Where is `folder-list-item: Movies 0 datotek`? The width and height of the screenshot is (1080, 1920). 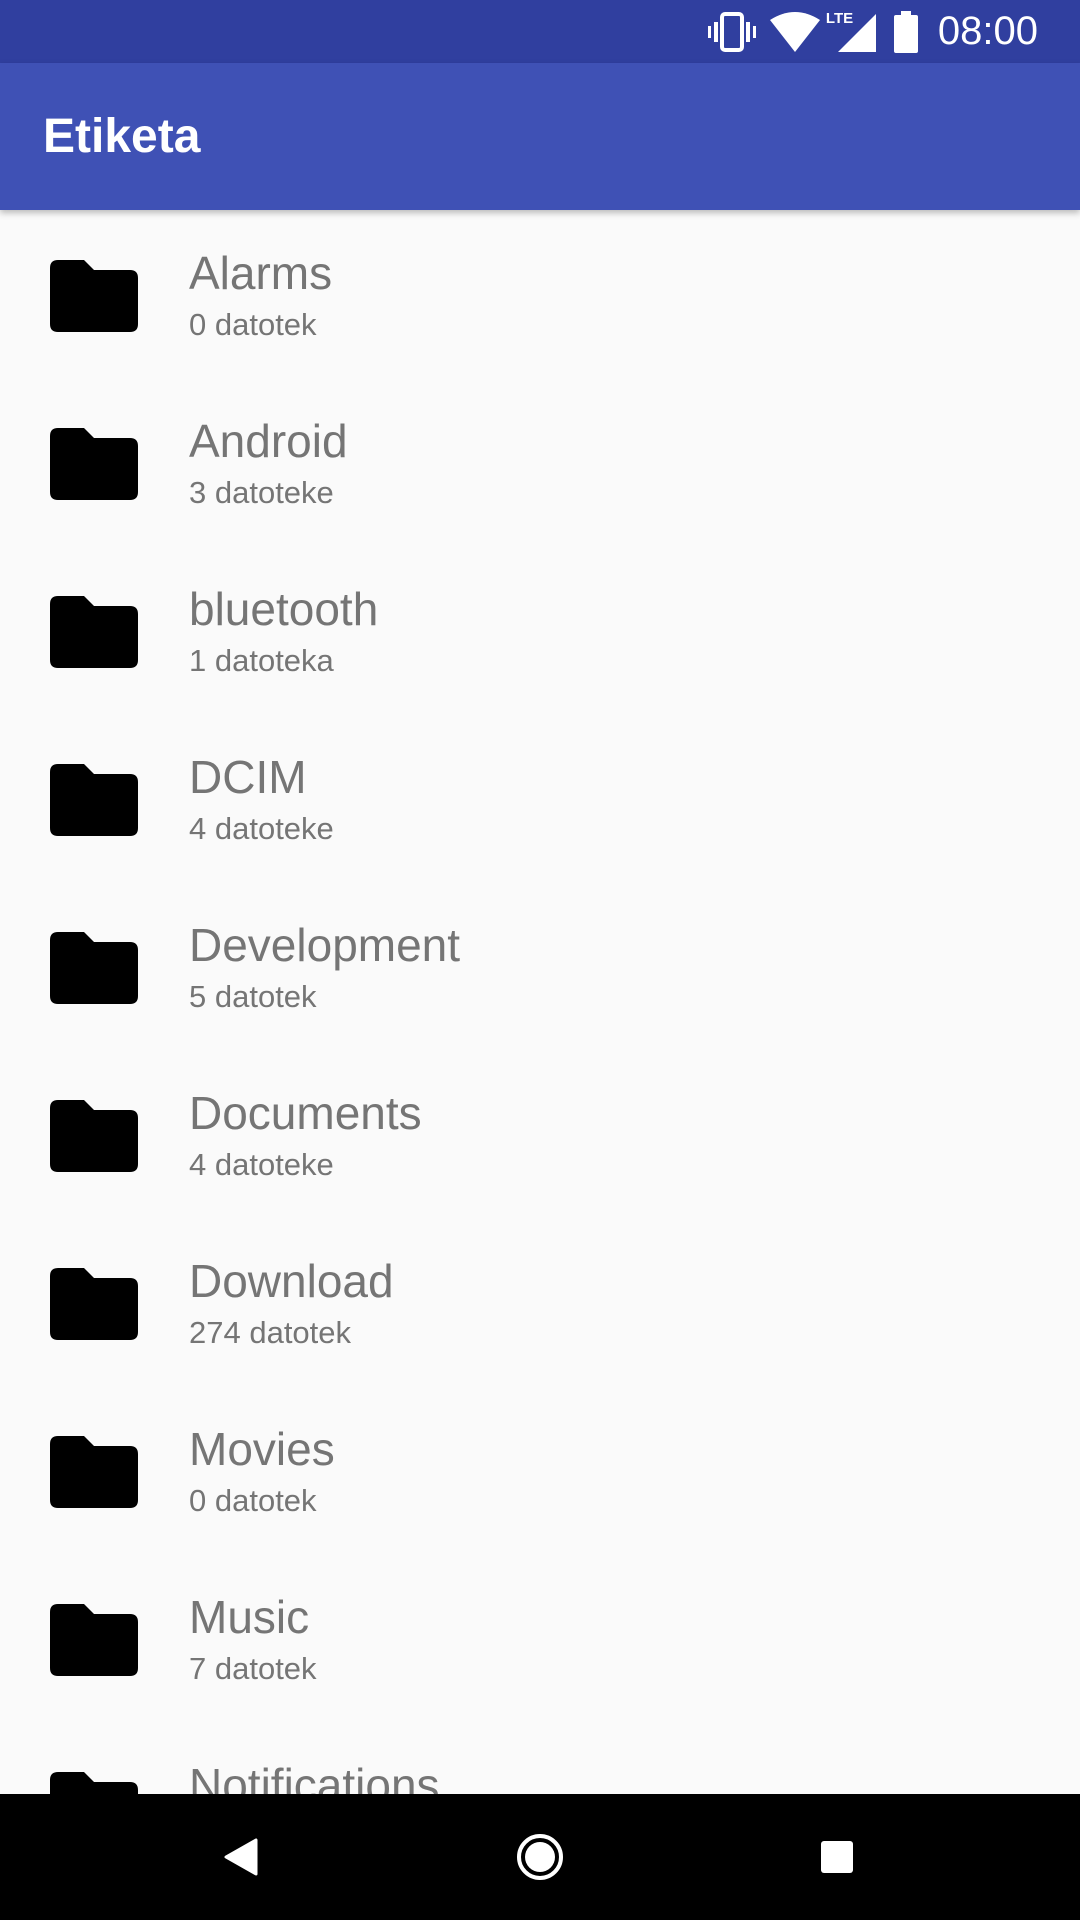
folder-list-item: Movies 0 datotek is located at coordinates (540, 1470).